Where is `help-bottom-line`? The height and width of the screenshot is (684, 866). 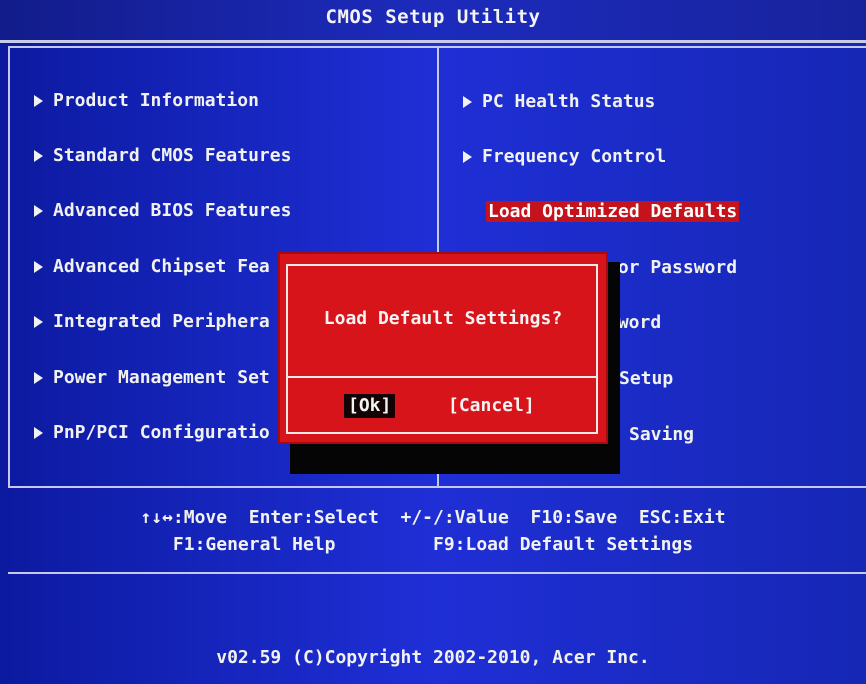 help-bottom-line is located at coordinates (437, 573).